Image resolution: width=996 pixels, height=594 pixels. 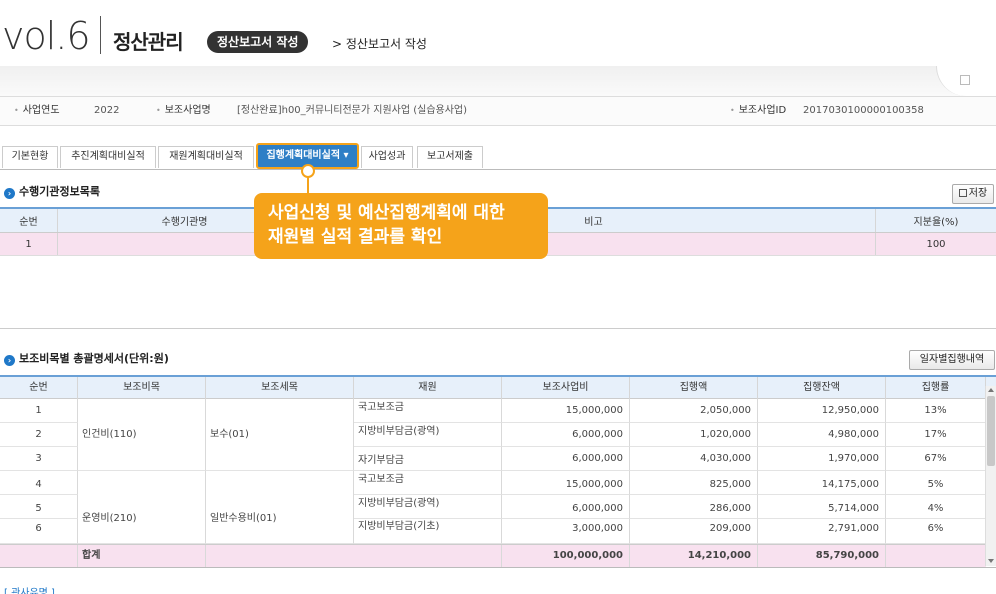 What do you see at coordinates (694, 411) in the screenshot?
I see `row-spent: 2,050,000` at bounding box center [694, 411].